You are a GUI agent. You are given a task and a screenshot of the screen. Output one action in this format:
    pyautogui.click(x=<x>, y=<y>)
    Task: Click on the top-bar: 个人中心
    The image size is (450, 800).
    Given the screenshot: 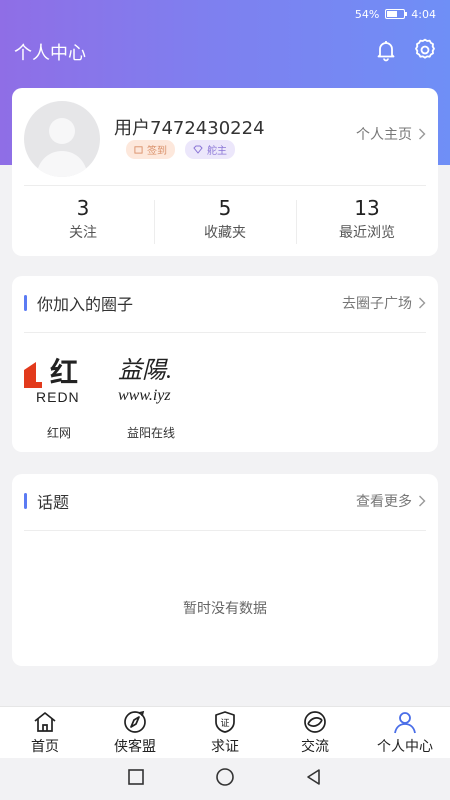 What is the action you would take?
    pyautogui.click(x=225, y=52)
    